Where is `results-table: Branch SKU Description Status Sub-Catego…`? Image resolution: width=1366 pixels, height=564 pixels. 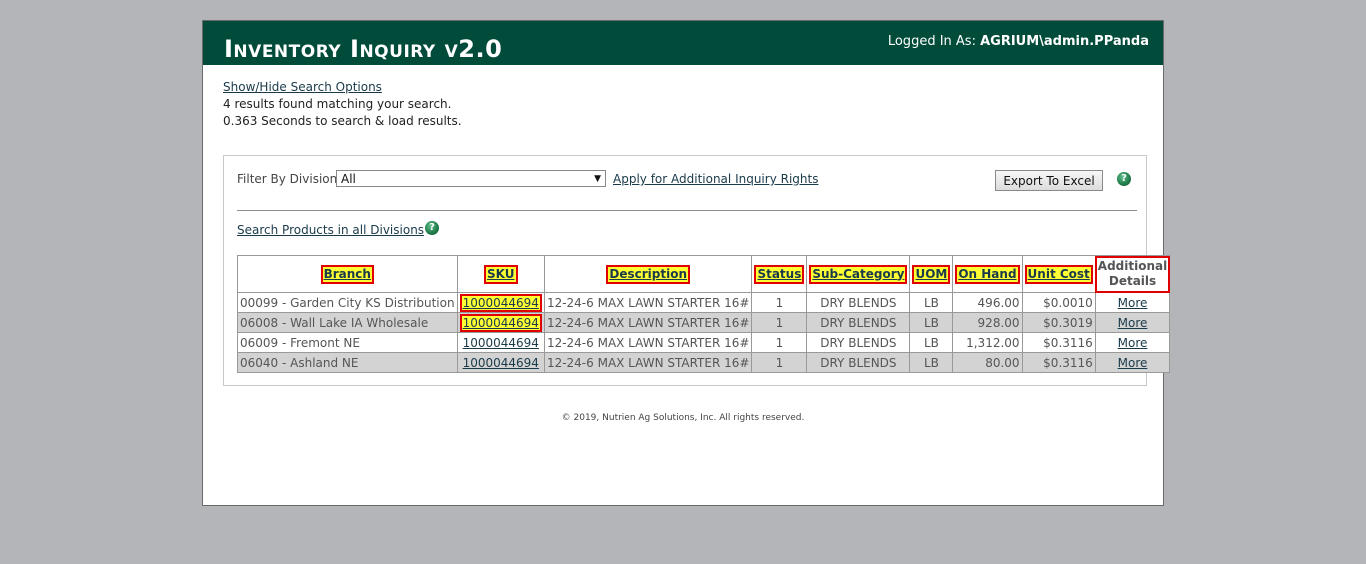
results-table: Branch SKU Description Status Sub-Catego… is located at coordinates (704, 314).